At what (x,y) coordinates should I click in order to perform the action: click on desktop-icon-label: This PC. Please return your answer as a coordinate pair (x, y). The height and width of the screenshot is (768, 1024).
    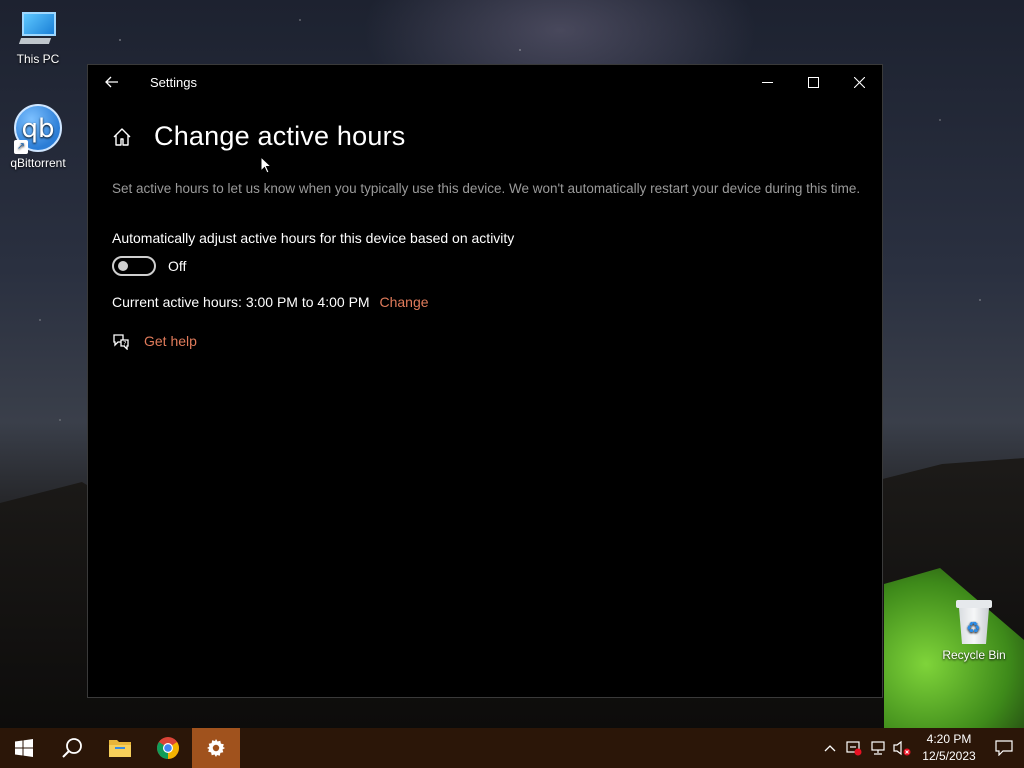
    Looking at the image, I should click on (38, 59).